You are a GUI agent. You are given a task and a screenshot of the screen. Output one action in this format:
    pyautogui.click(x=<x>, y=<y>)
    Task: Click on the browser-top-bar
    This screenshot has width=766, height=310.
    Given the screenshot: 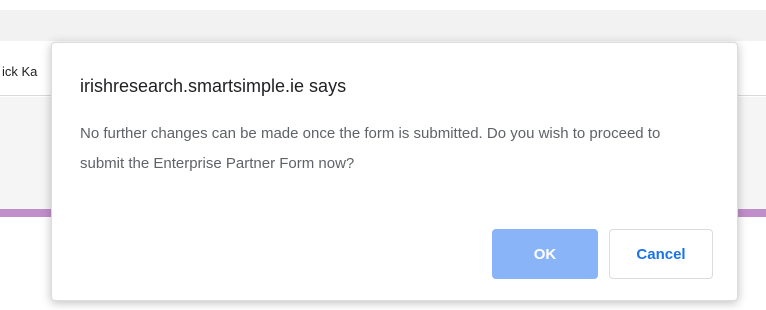 What is the action you would take?
    pyautogui.click(x=383, y=25)
    